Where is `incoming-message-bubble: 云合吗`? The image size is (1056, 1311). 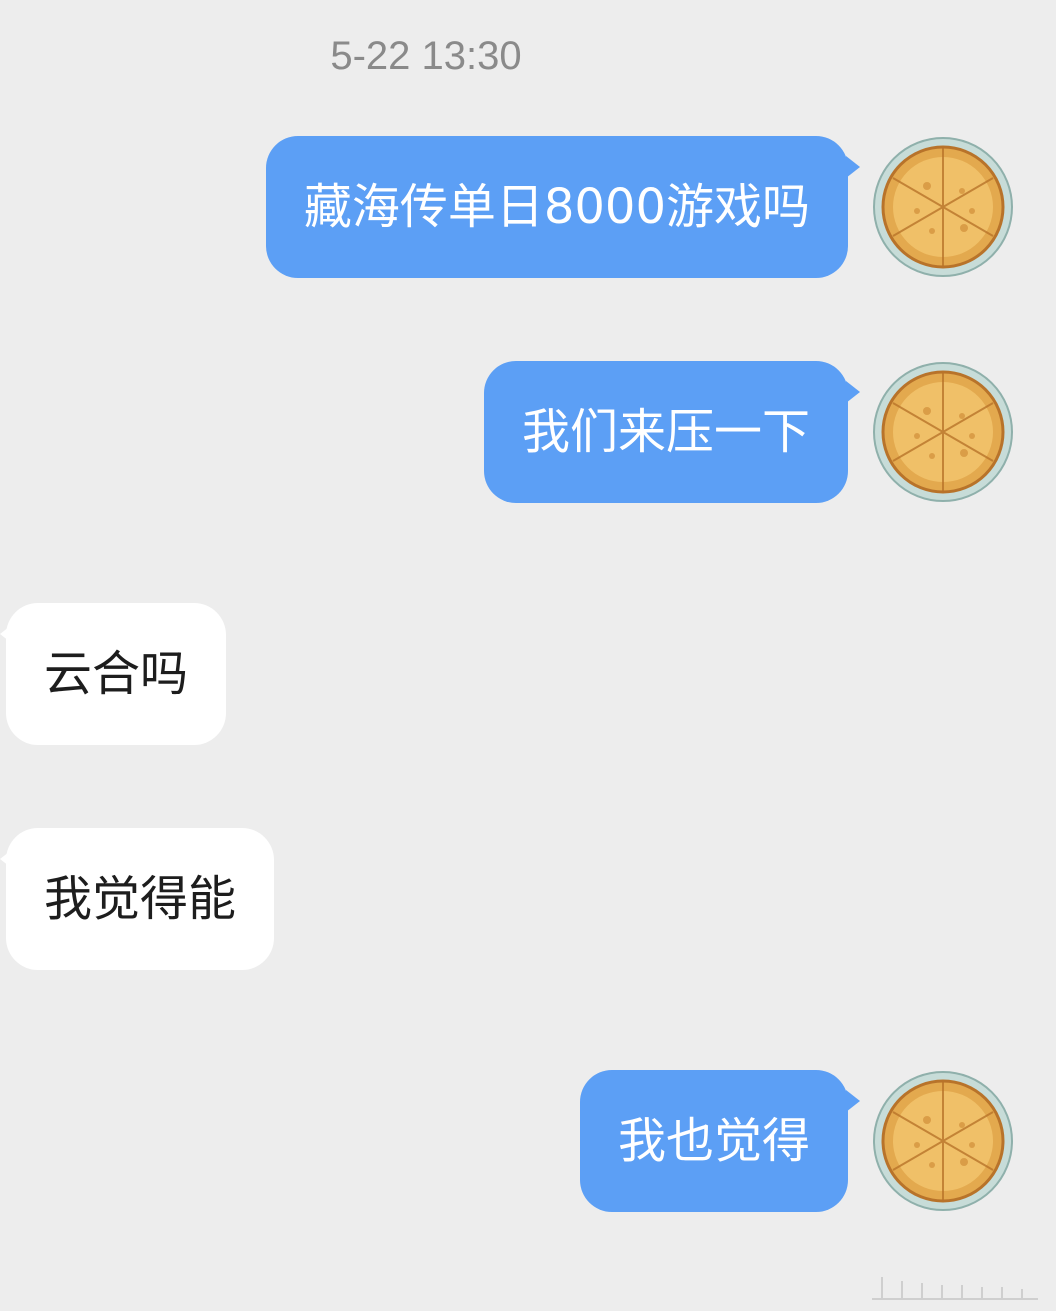
incoming-message-bubble: 云合吗 is located at coordinates (116, 674).